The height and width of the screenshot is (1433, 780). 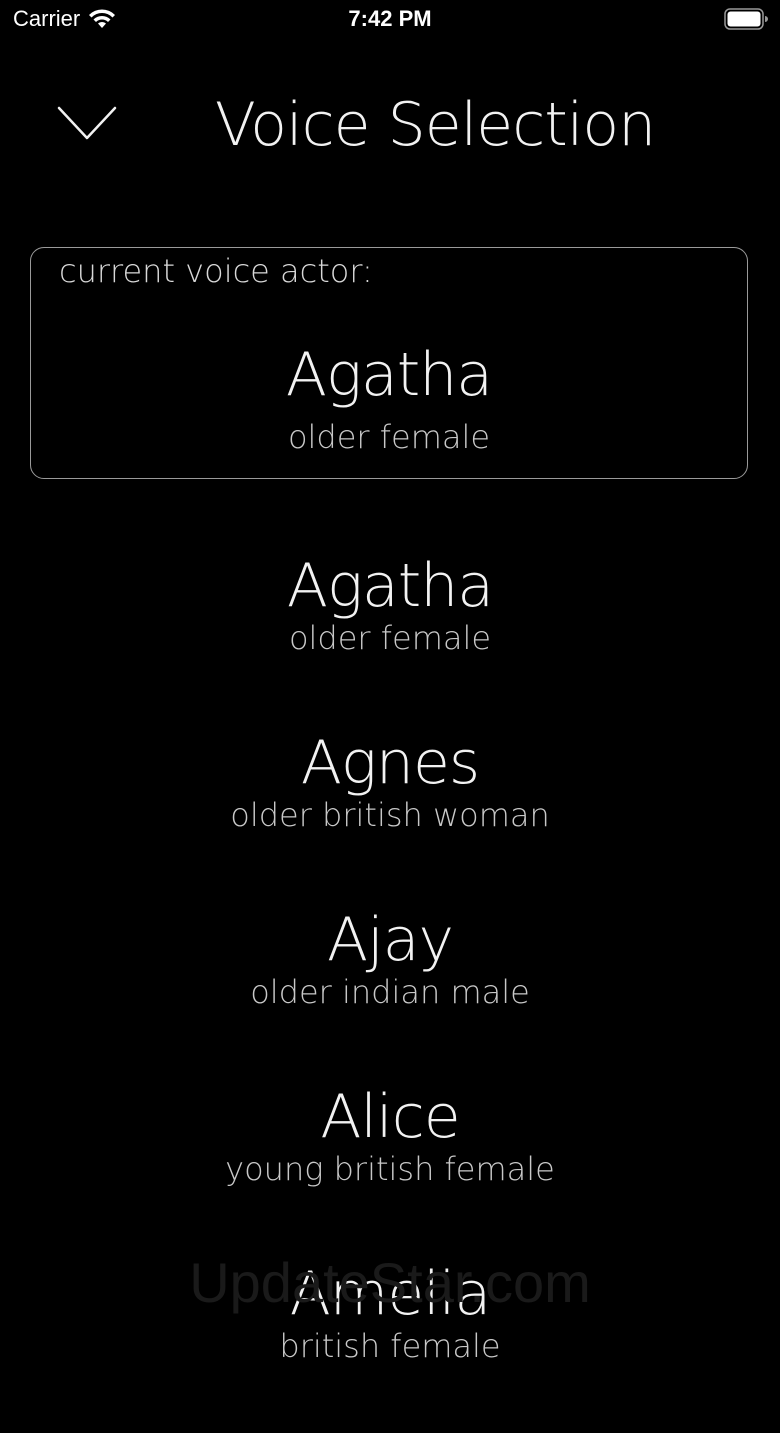 I want to click on current-voice-label: current voice actor:, so click(x=216, y=271).